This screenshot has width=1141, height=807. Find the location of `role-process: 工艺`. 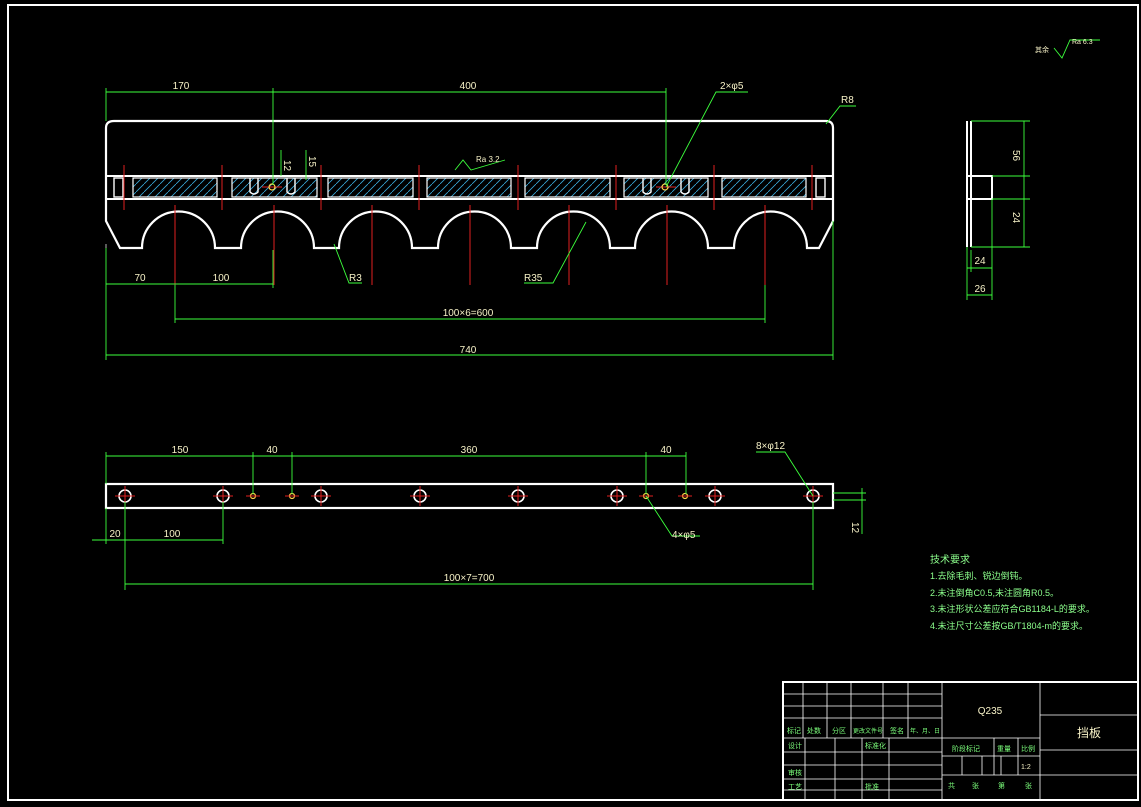

role-process: 工艺 is located at coordinates (795, 787).